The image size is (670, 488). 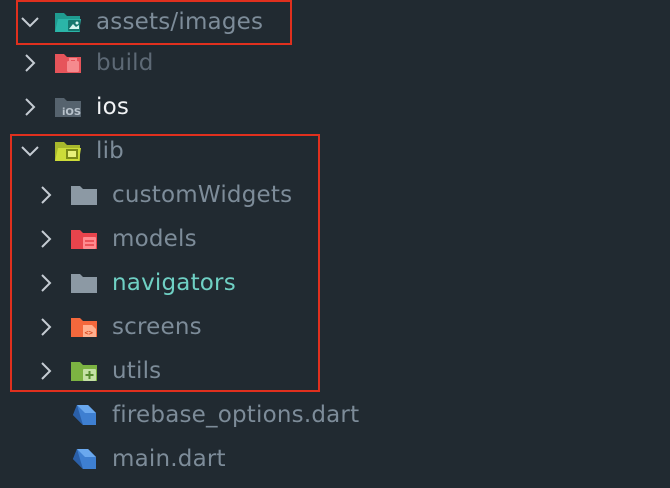 I want to click on tree-item-models: models, so click(x=335, y=239).